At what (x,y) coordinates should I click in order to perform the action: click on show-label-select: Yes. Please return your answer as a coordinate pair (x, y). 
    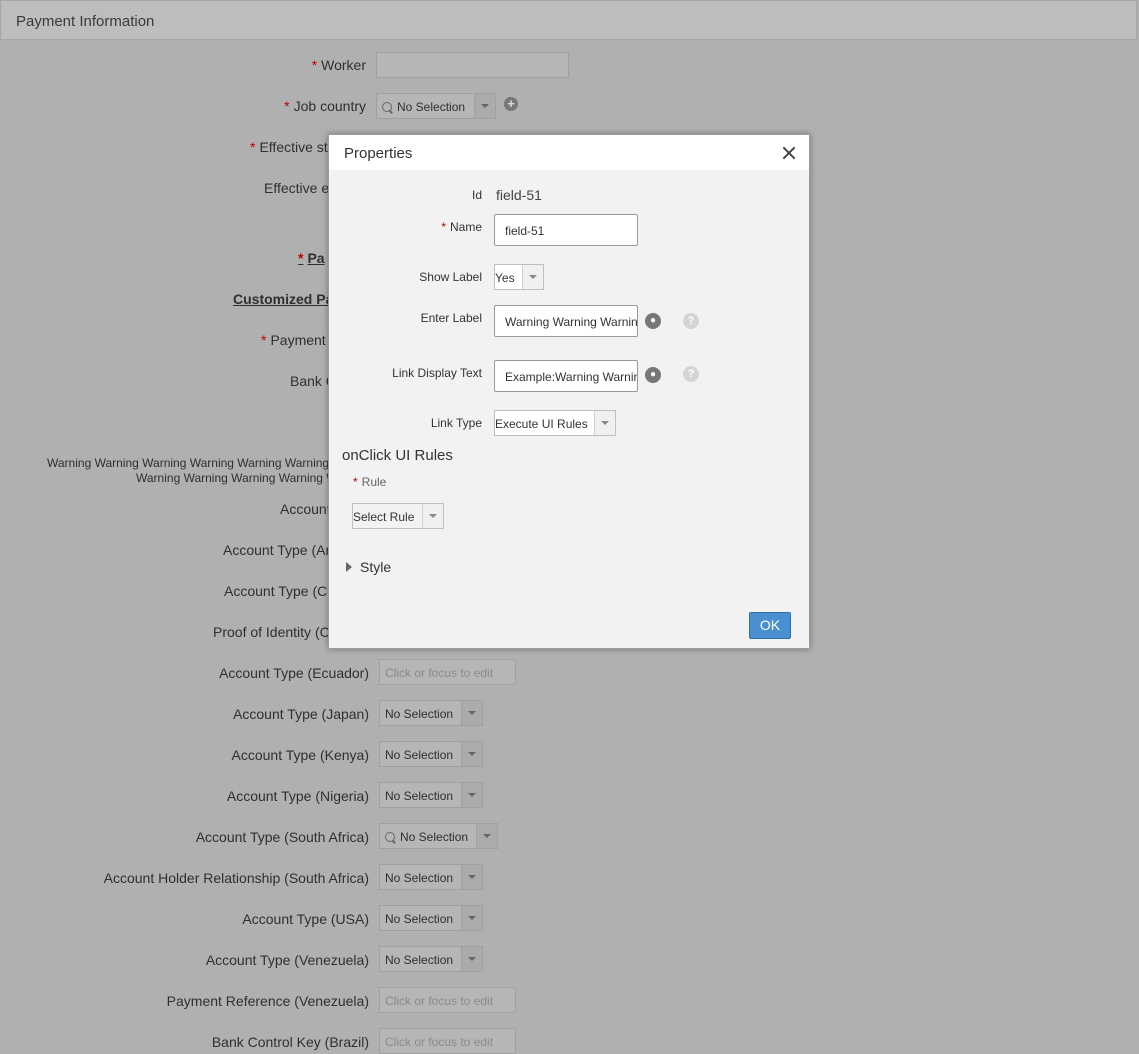
    Looking at the image, I should click on (519, 277).